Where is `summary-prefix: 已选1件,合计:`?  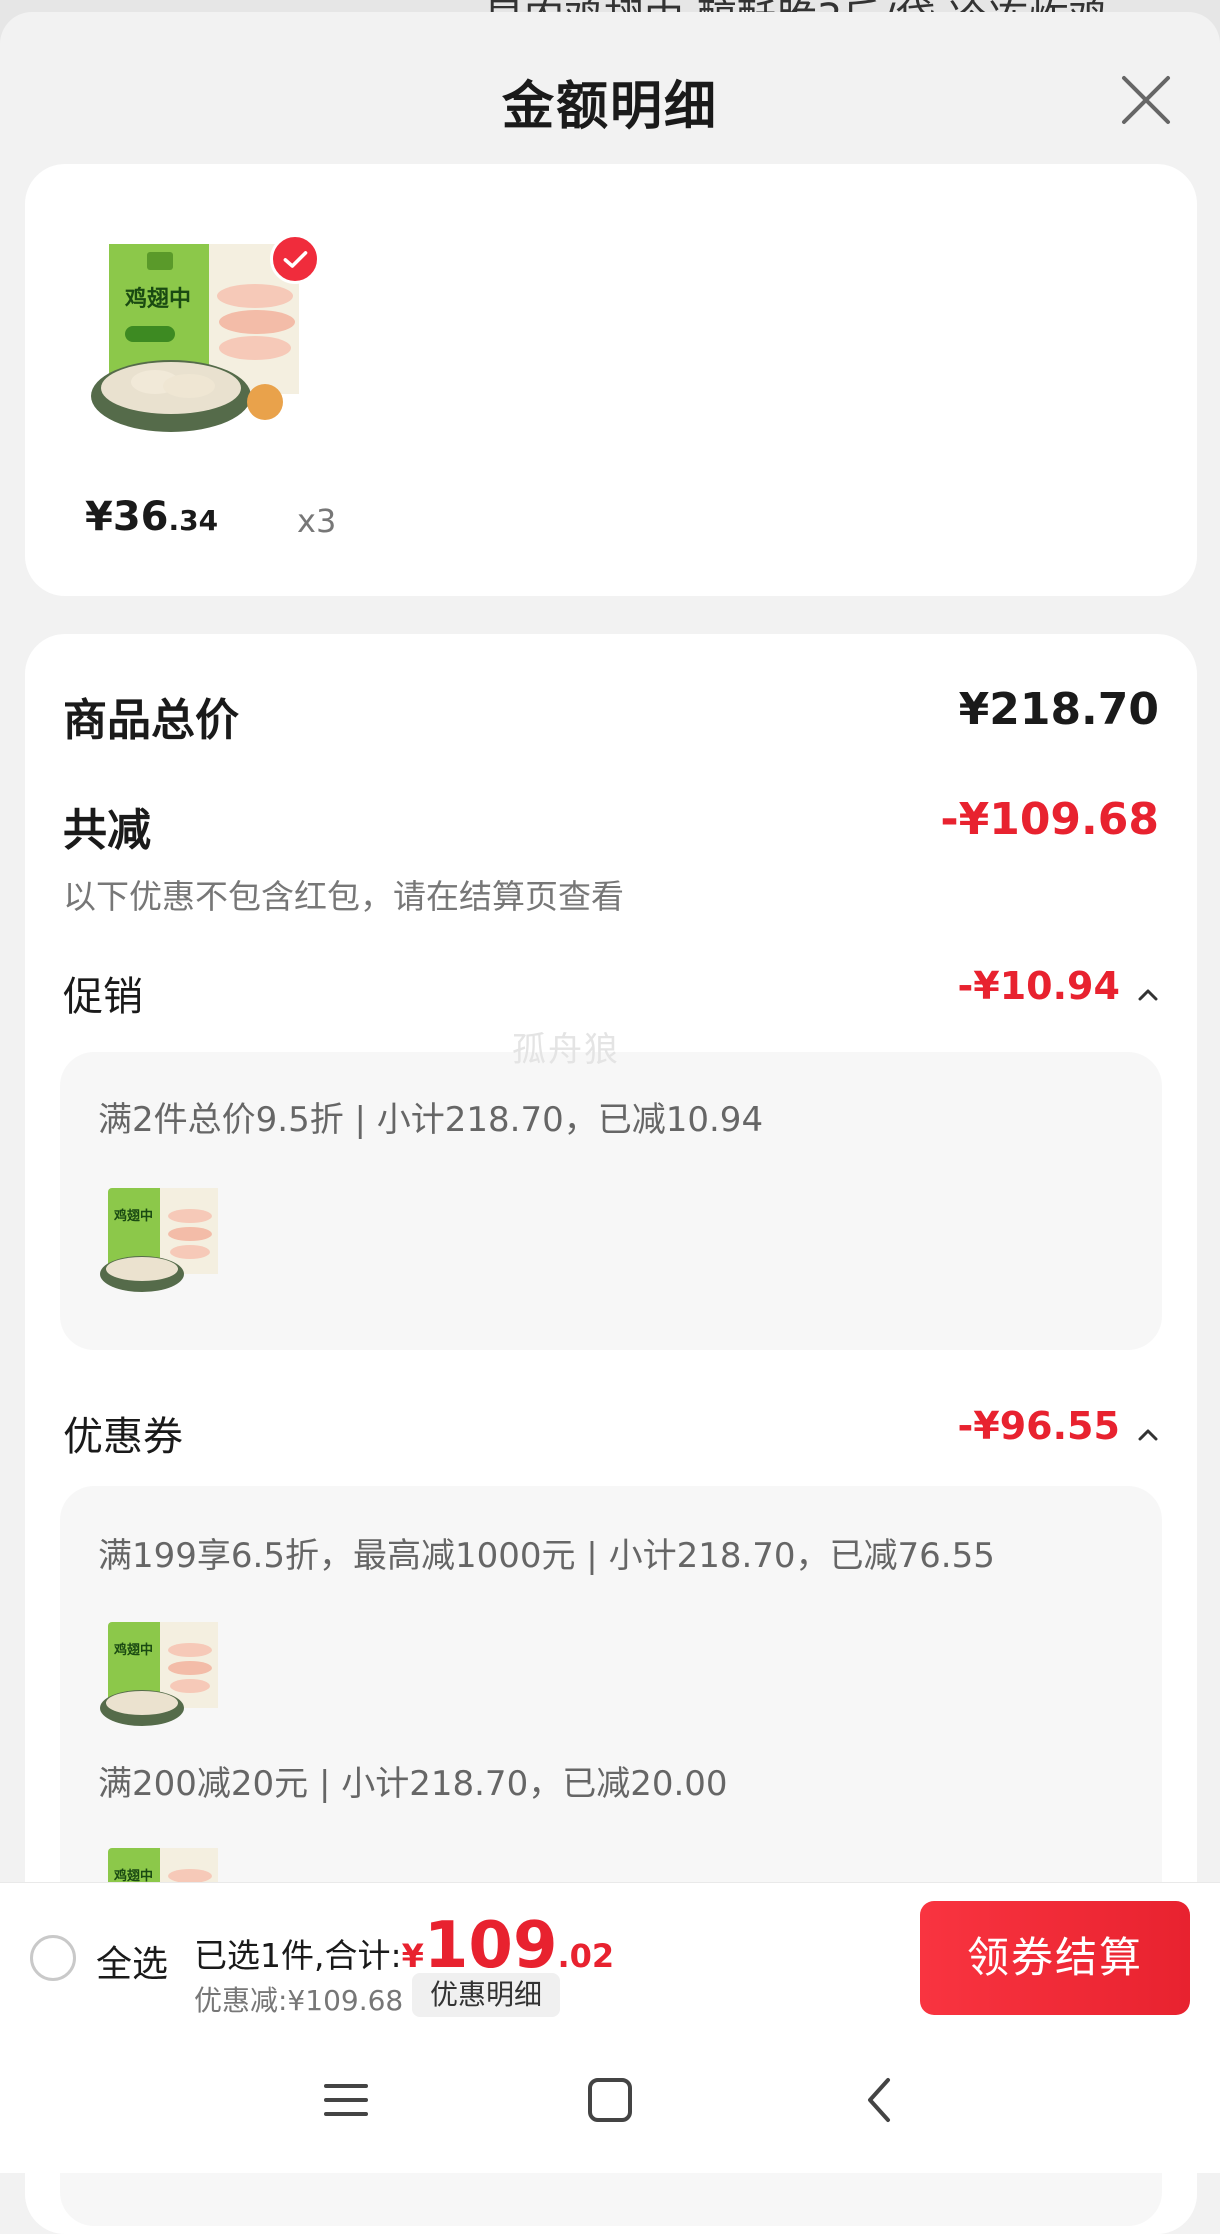
summary-prefix: 已选1件,合计: is located at coordinates (298, 1955).